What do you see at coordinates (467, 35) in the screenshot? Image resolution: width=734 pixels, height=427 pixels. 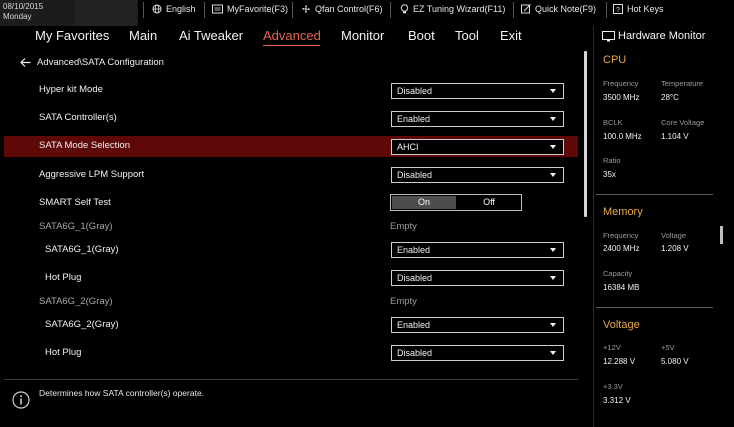 I see `menu-tool: Tool` at bounding box center [467, 35].